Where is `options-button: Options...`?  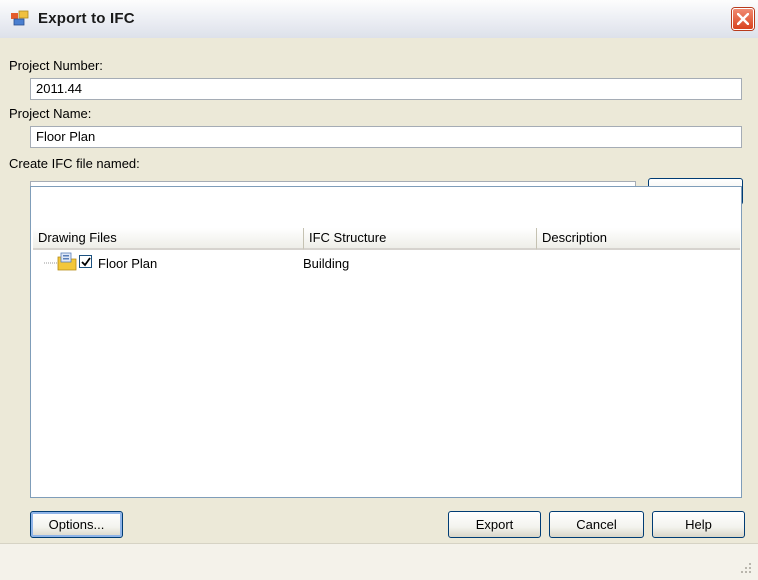 options-button: Options... is located at coordinates (76, 524).